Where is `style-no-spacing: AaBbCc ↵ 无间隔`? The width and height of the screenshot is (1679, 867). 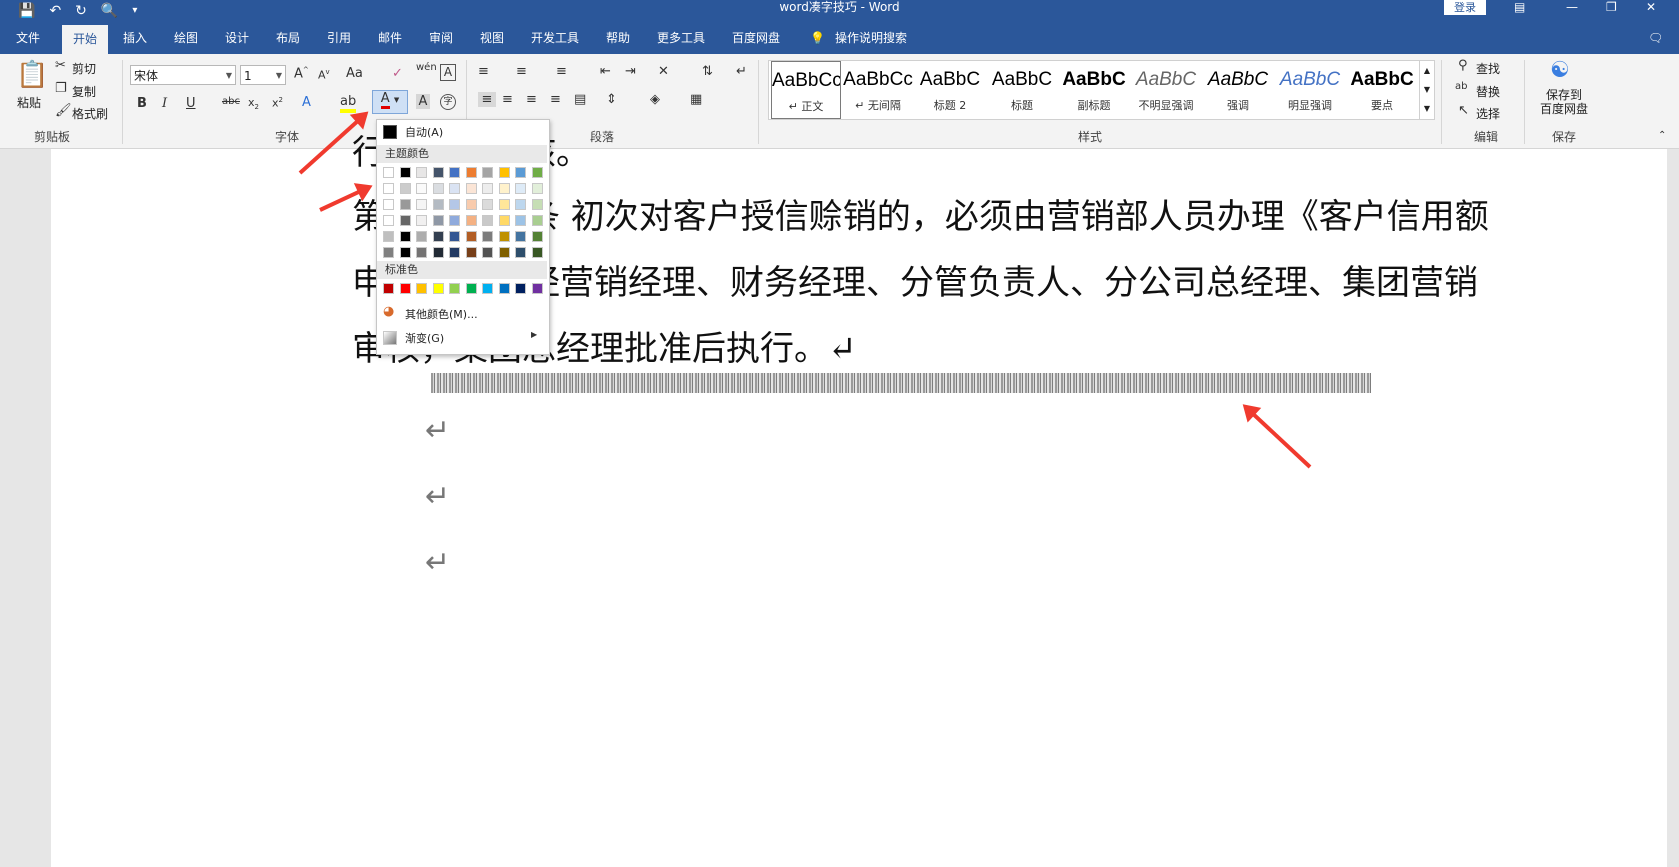 style-no-spacing: AaBbCc ↵ 无间隔 is located at coordinates (878, 90).